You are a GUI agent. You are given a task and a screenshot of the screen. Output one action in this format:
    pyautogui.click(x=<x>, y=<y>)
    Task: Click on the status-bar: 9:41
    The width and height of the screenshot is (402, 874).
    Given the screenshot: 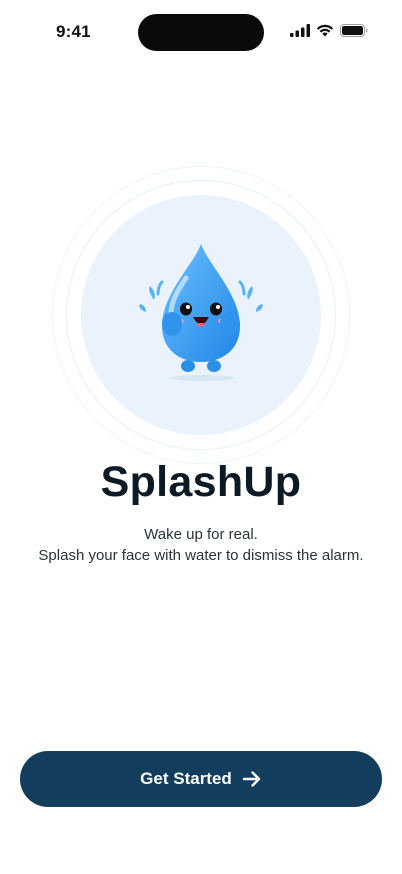 What is the action you would take?
    pyautogui.click(x=201, y=32)
    